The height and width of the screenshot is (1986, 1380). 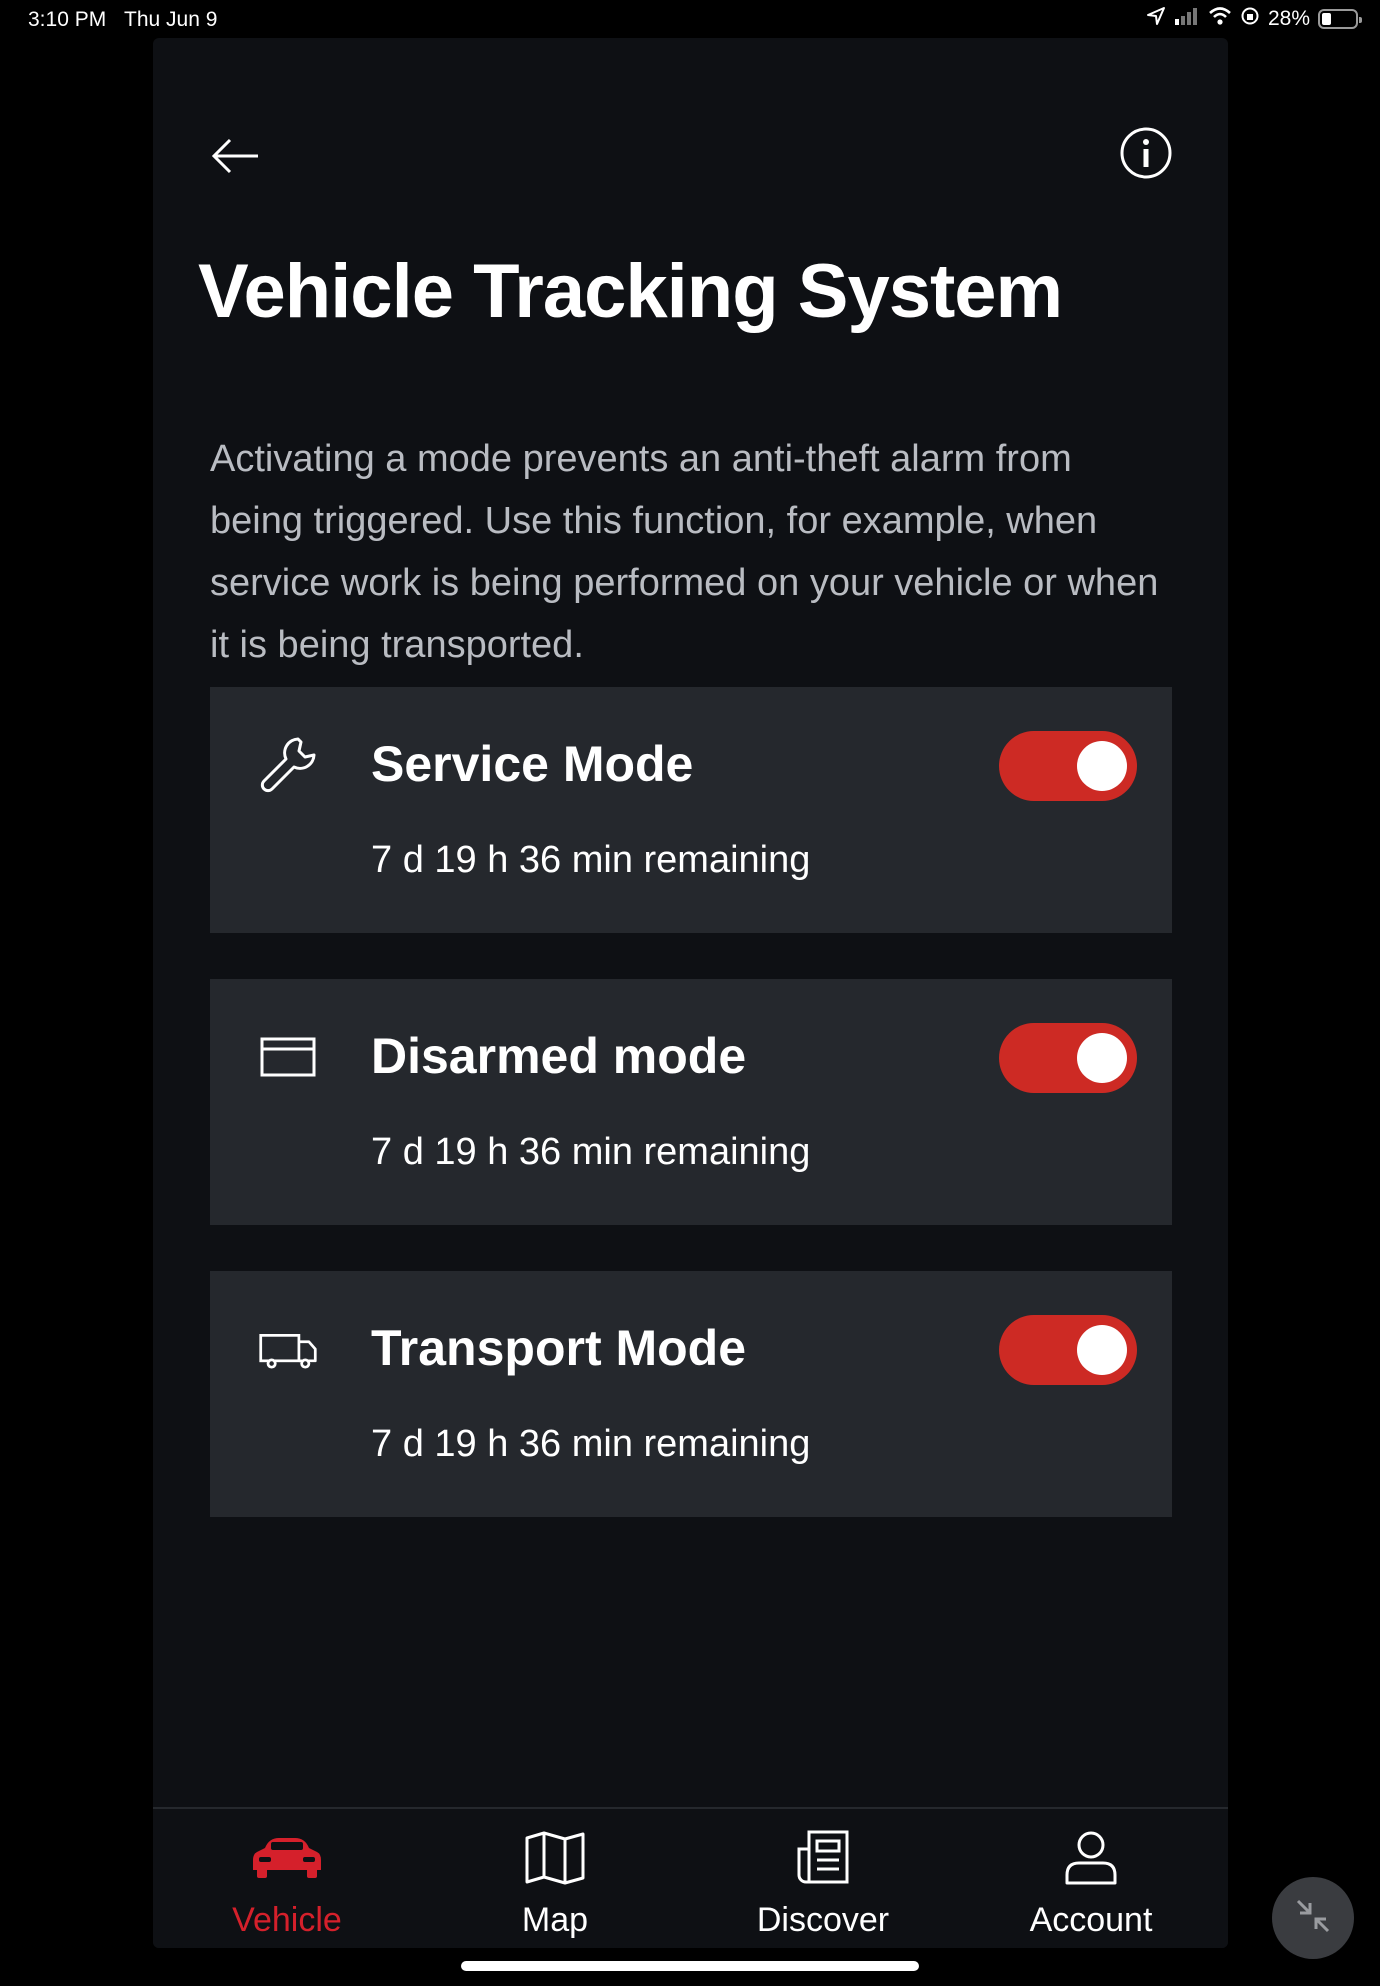 What do you see at coordinates (287, 1858) in the screenshot?
I see `car-icon` at bounding box center [287, 1858].